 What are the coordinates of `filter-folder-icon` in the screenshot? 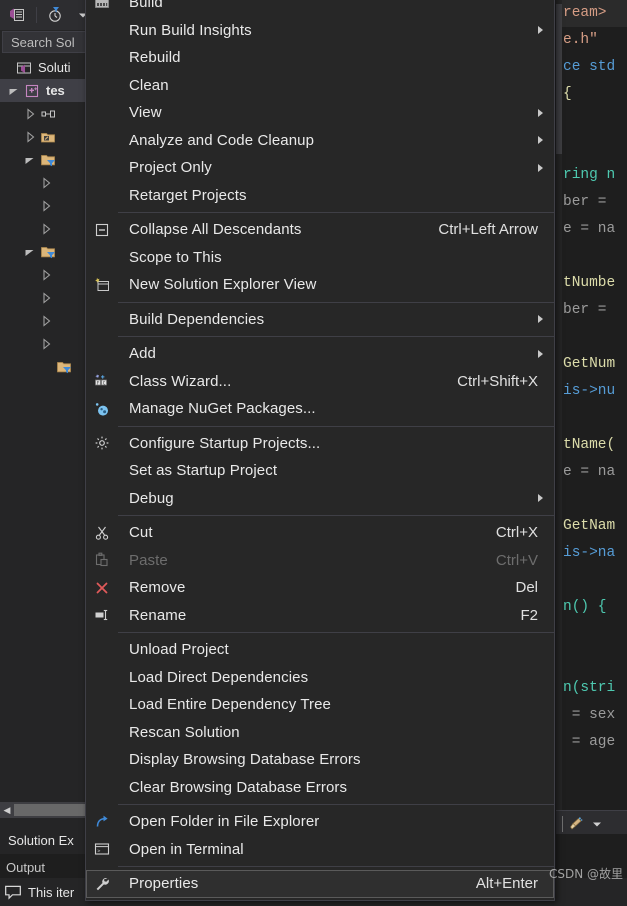 It's located at (48, 159).